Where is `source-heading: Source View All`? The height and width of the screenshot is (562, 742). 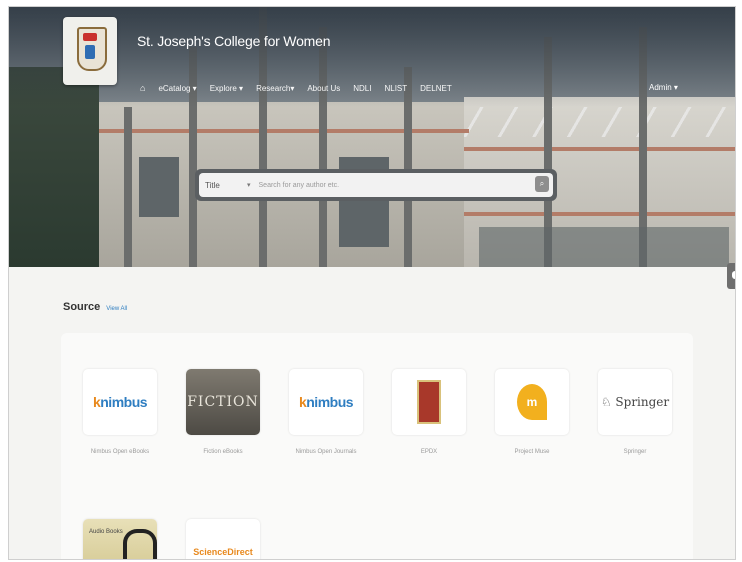 source-heading: Source View All is located at coordinates (95, 307).